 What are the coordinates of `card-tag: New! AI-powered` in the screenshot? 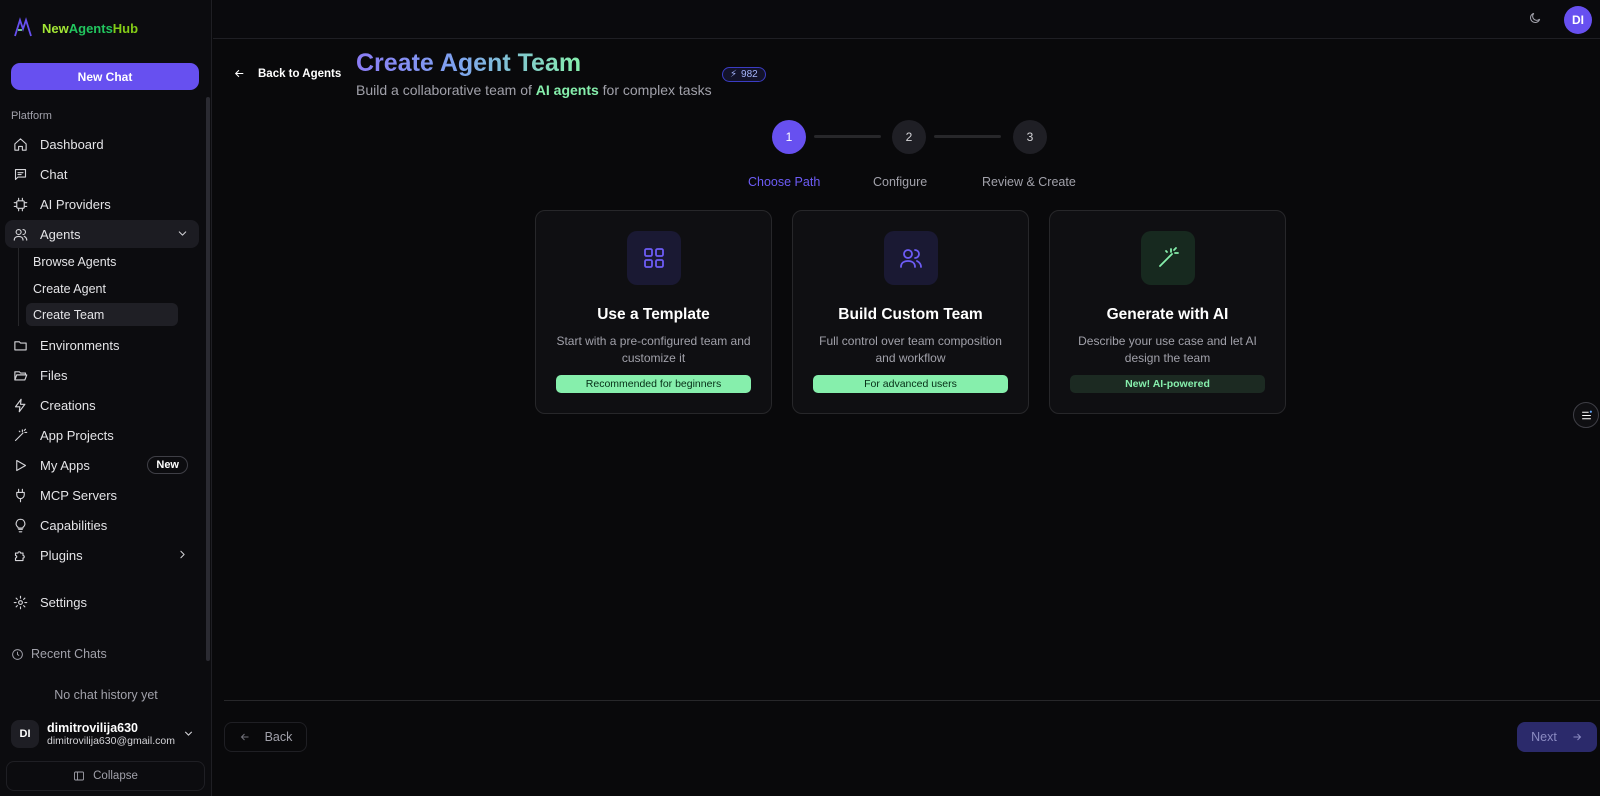 It's located at (1167, 384).